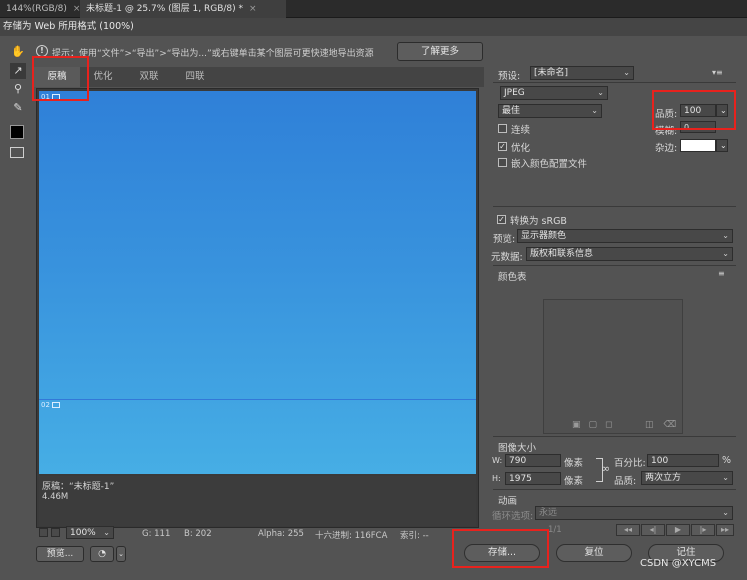 The height and width of the screenshot is (580, 747). What do you see at coordinates (504, 239) in the screenshot?
I see `color-preview-label: 预览:` at bounding box center [504, 239].